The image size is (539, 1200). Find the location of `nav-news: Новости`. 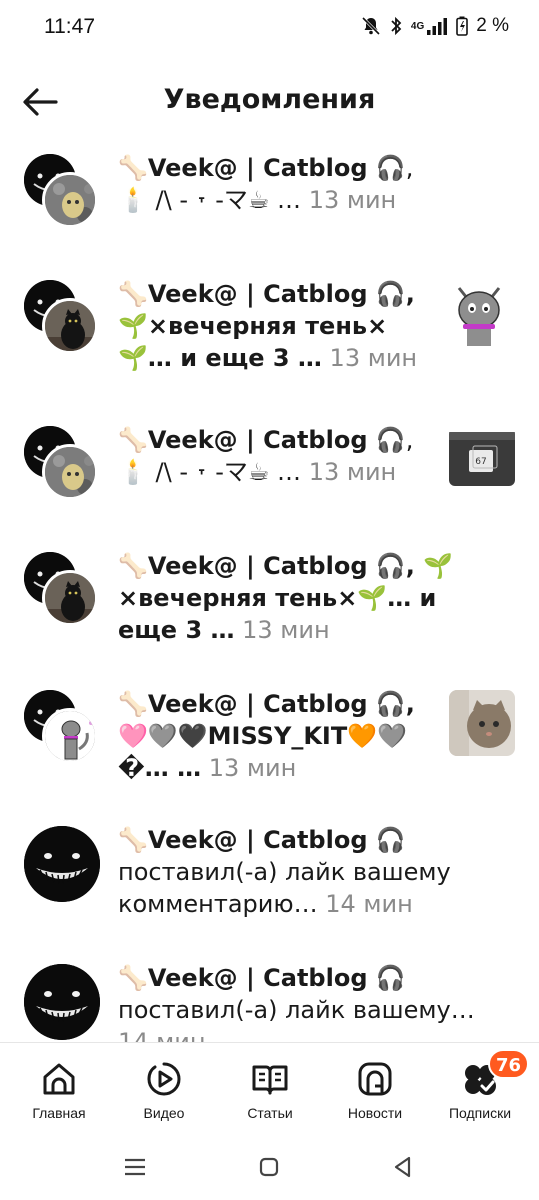

nav-news: Новости is located at coordinates (375, 1090).